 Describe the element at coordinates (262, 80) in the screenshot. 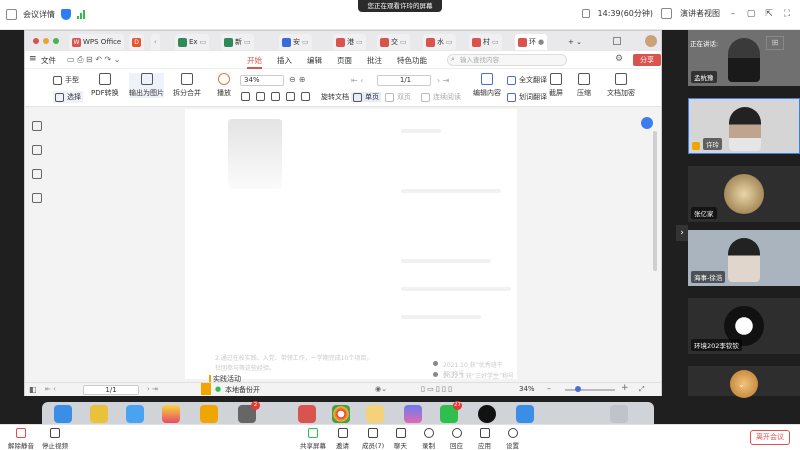

I see `zoom-select: 34%` at that location.